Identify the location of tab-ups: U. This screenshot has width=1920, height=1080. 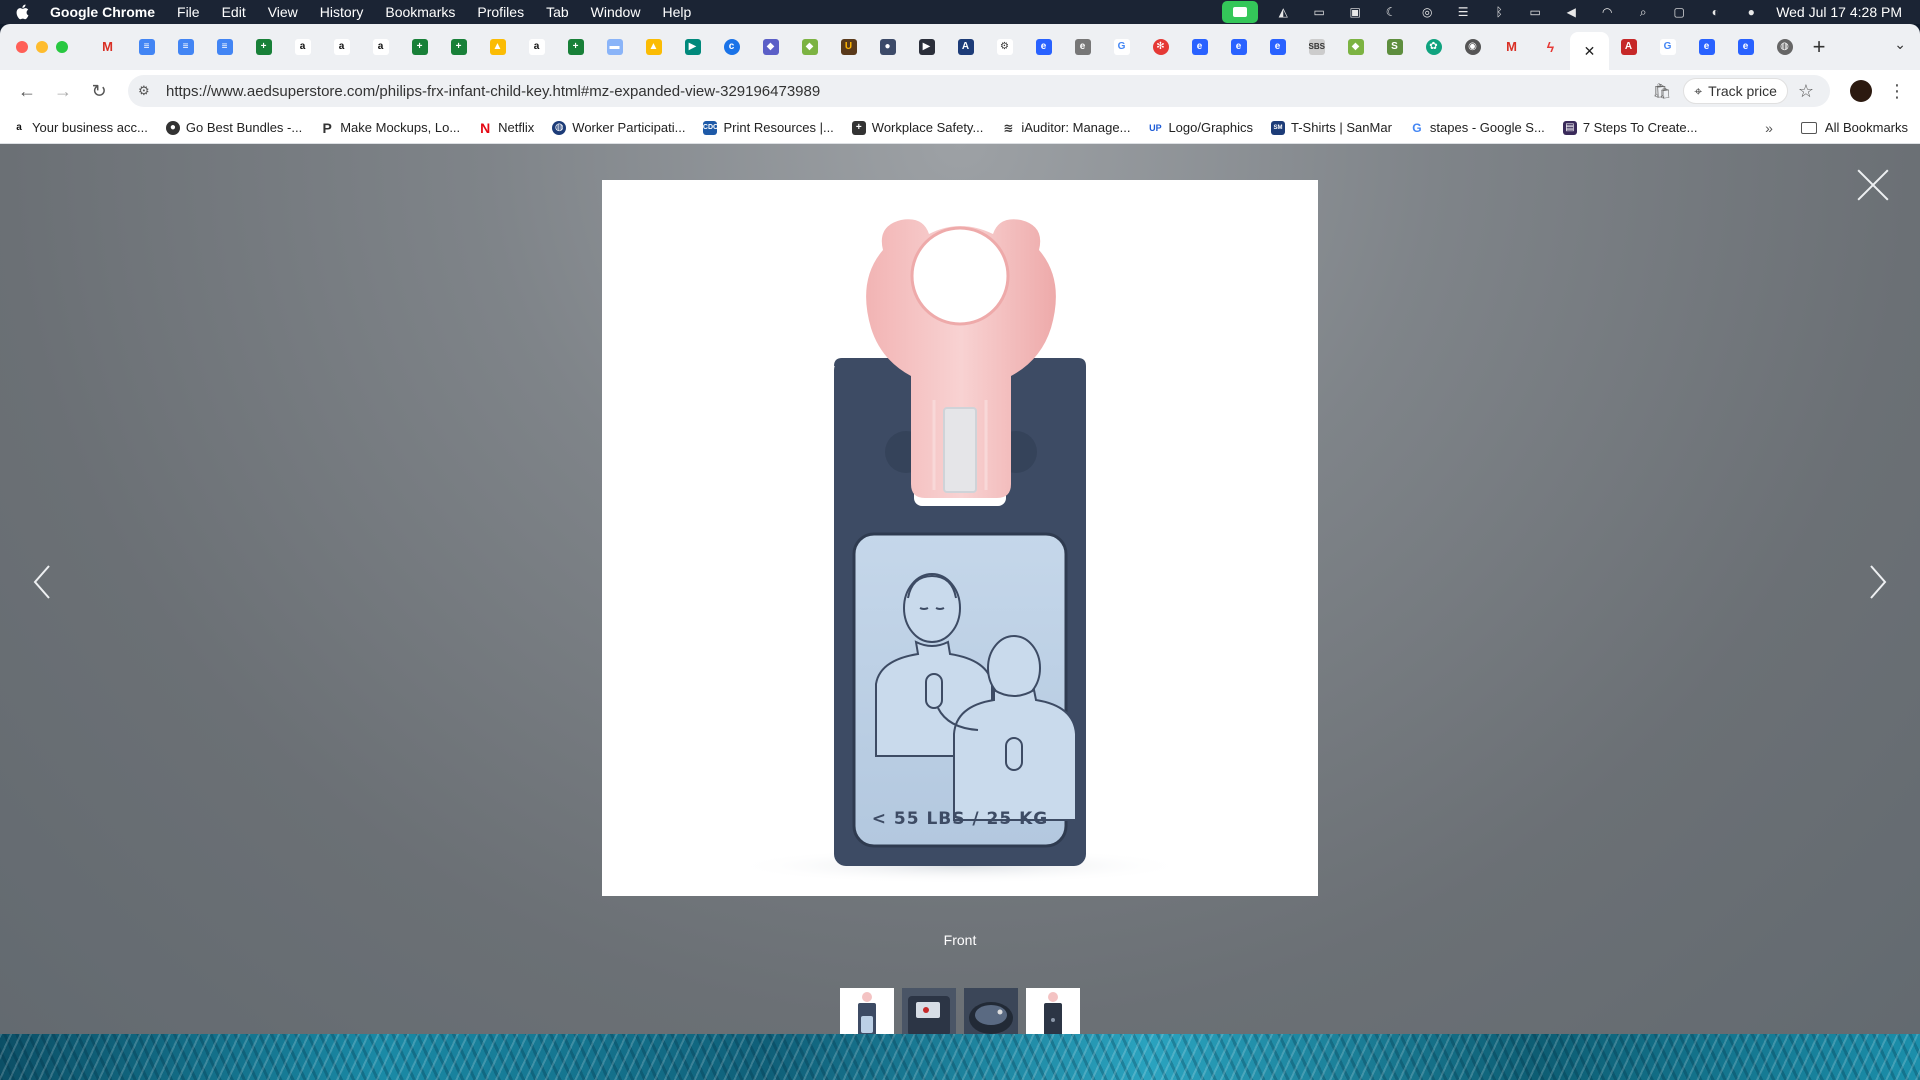
(848, 47).